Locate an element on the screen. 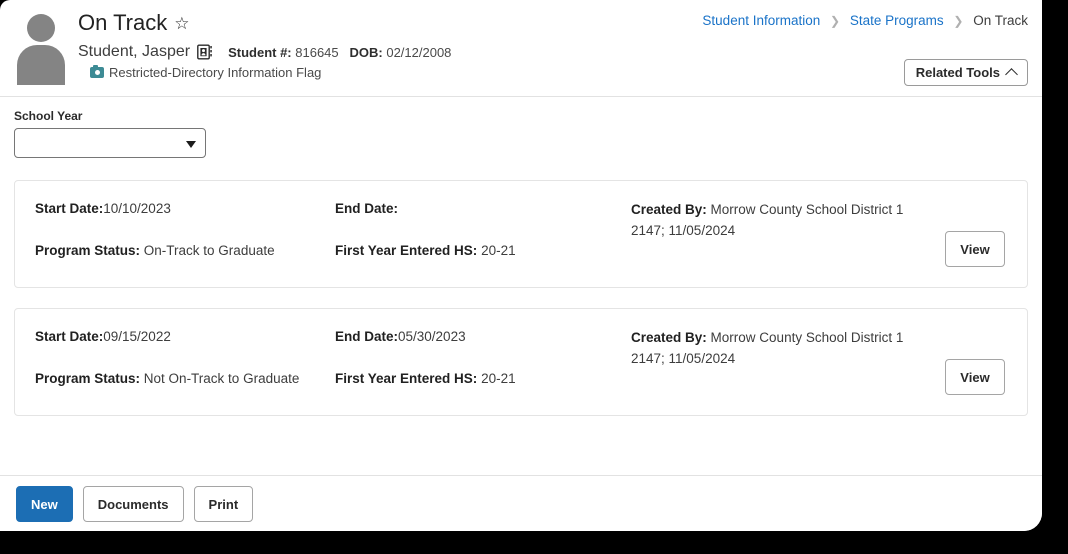 The image size is (1068, 554). camera-icon is located at coordinates (97, 71).